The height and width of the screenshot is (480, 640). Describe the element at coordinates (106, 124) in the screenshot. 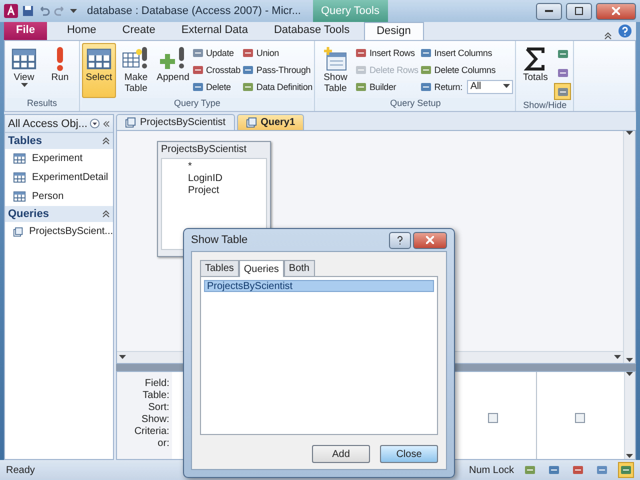

I see `chevrons-icon` at that location.